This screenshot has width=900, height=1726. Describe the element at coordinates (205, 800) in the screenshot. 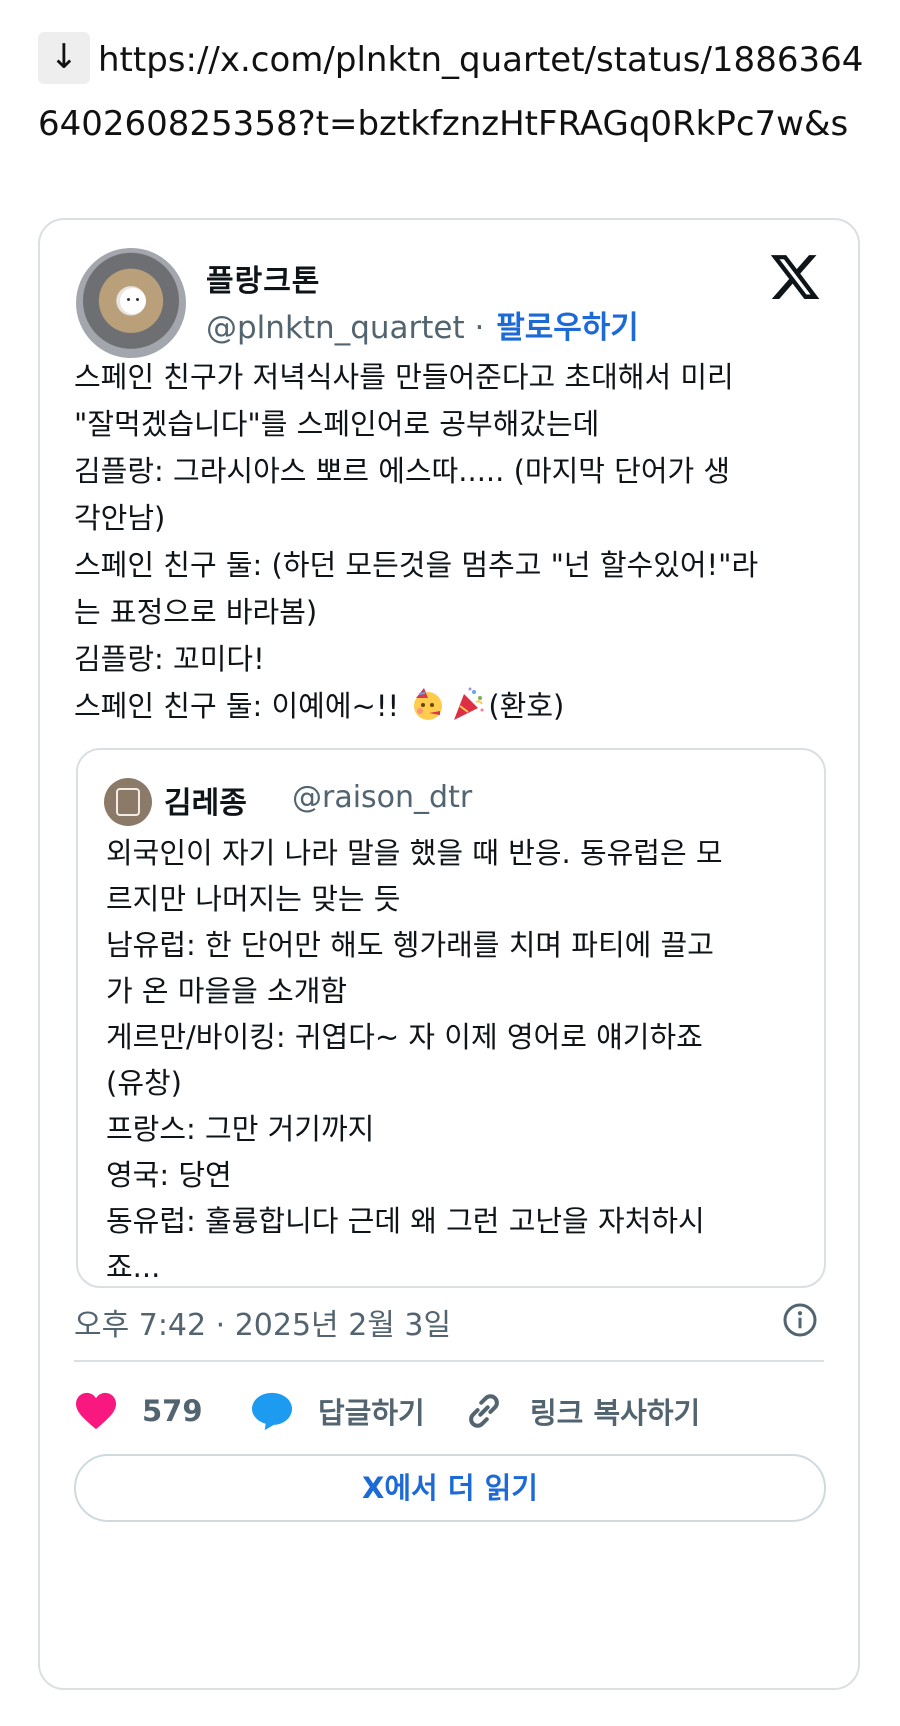

I see `quote-author-name: 김레종` at that location.